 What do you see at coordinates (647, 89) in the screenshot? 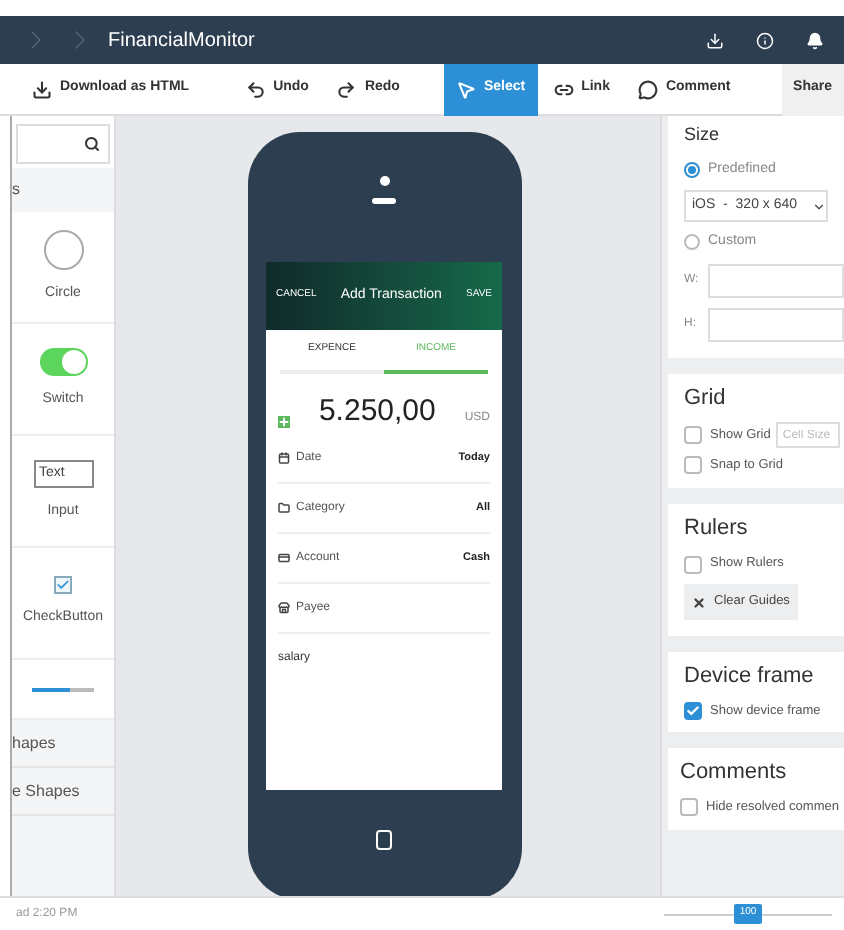
I see `comment-icon` at bounding box center [647, 89].